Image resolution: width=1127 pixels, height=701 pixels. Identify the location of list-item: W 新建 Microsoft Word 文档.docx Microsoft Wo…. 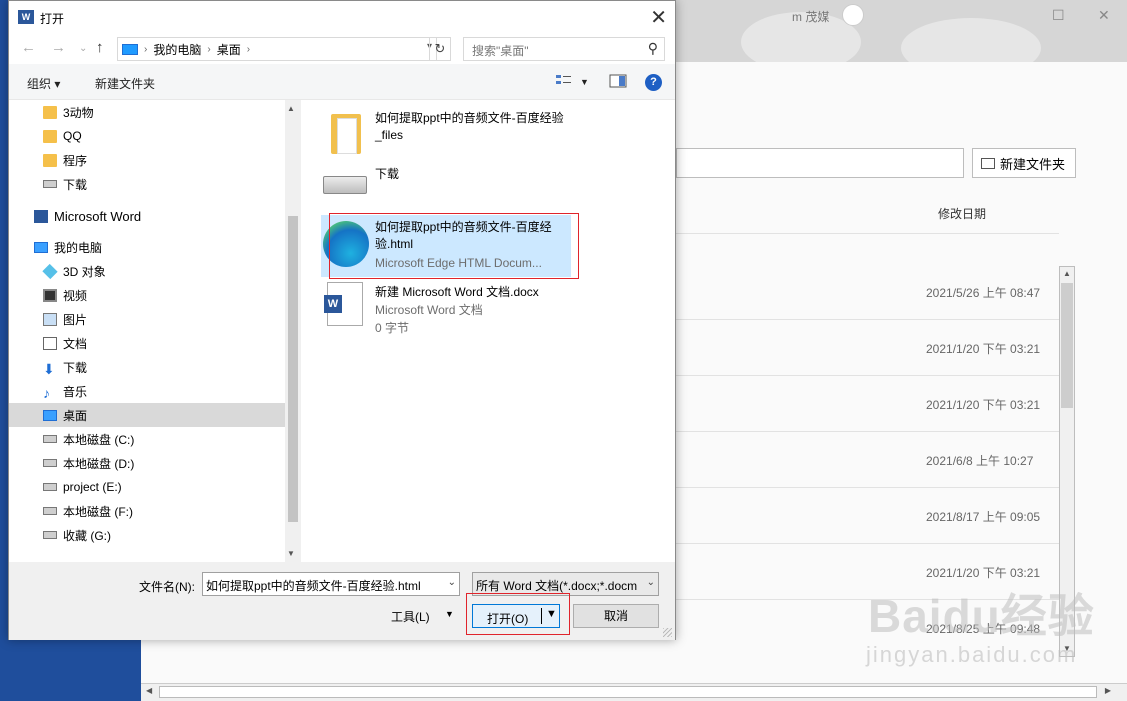
(446, 309).